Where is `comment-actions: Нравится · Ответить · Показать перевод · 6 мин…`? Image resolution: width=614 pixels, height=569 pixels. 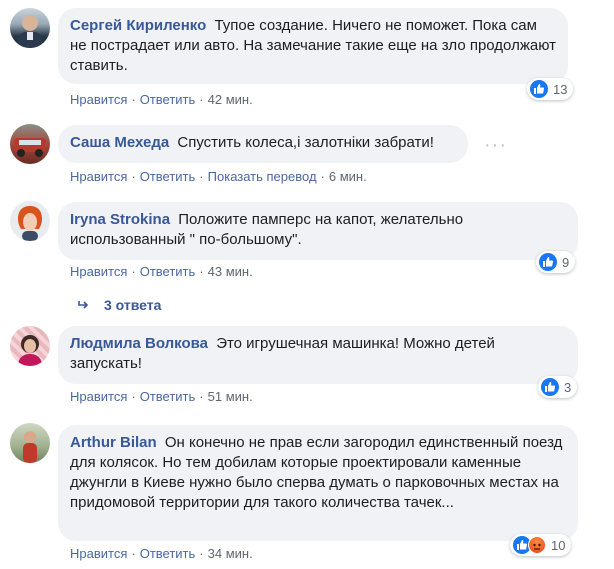
comment-actions: Нравится · Ответить · Показать перевод · 6 мин… is located at coordinates (218, 176).